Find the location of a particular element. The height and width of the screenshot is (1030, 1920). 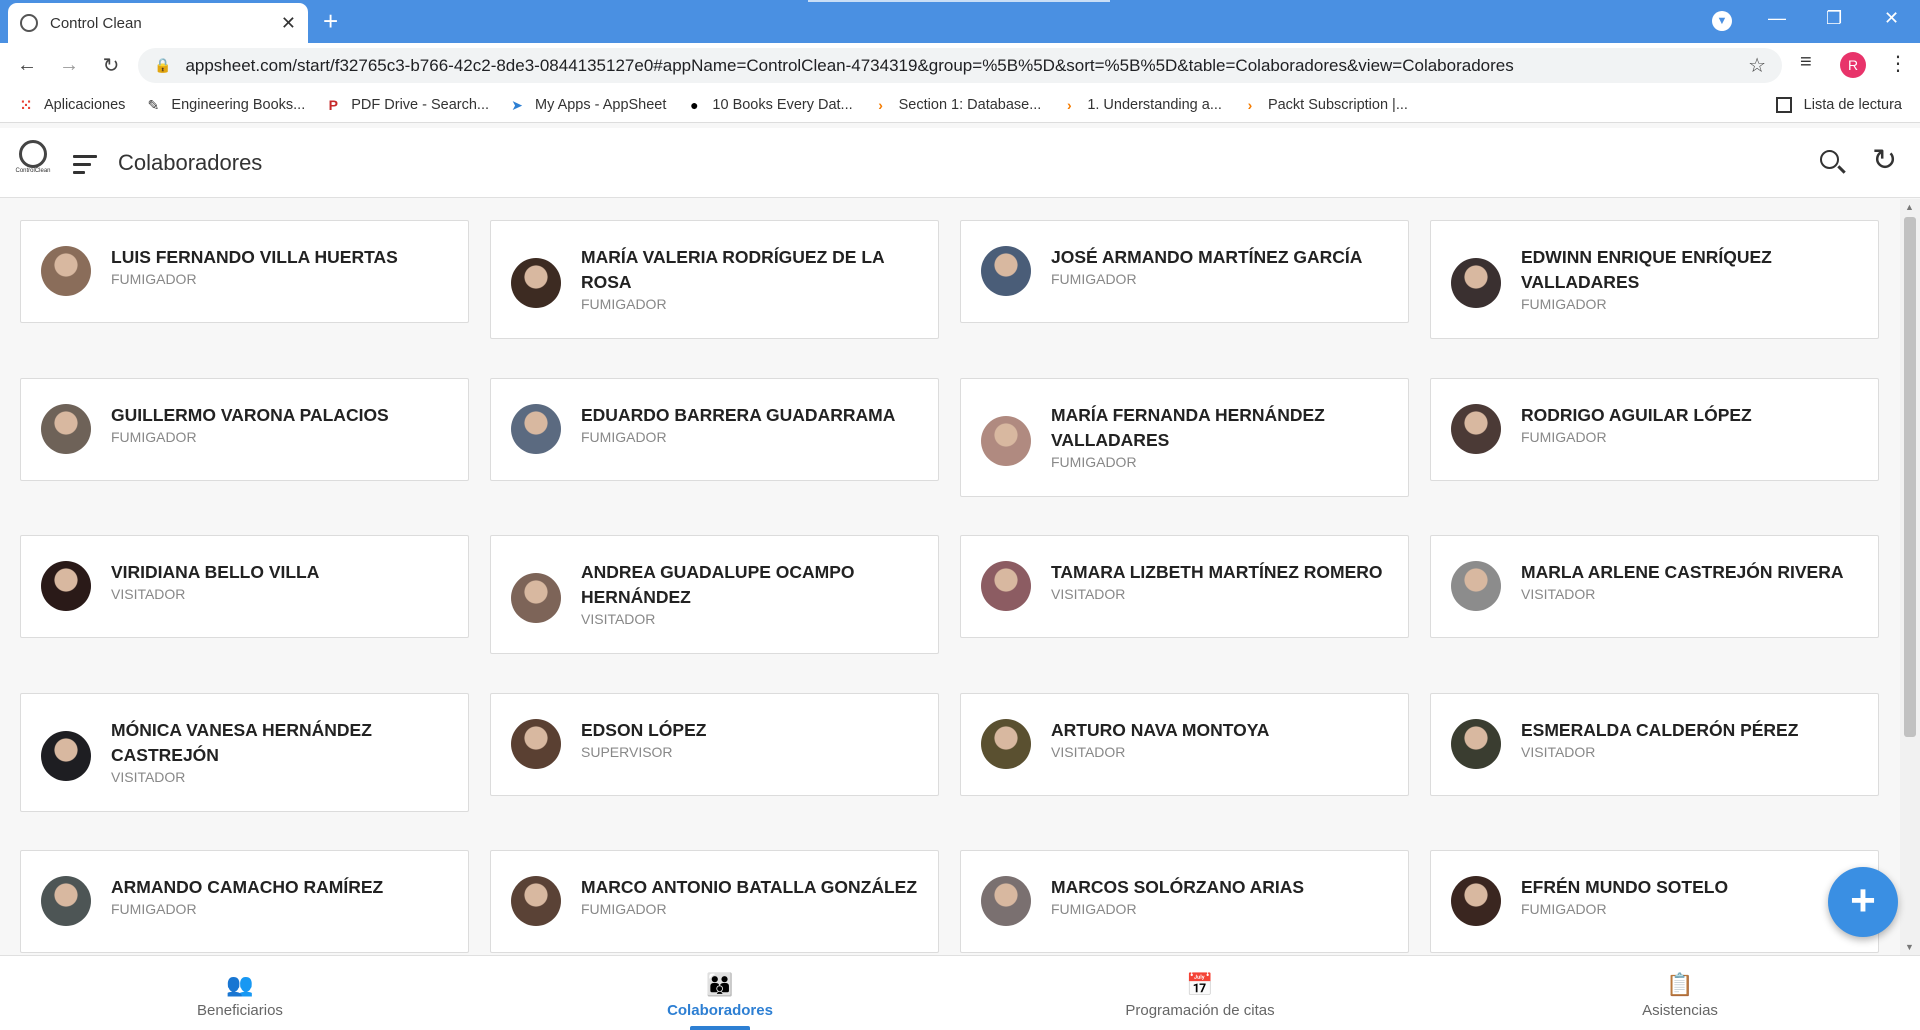

collaborator-card: MARCO ANTONIO BATALLA GONZÁLEZ FUMIGADOR is located at coordinates (714, 901).